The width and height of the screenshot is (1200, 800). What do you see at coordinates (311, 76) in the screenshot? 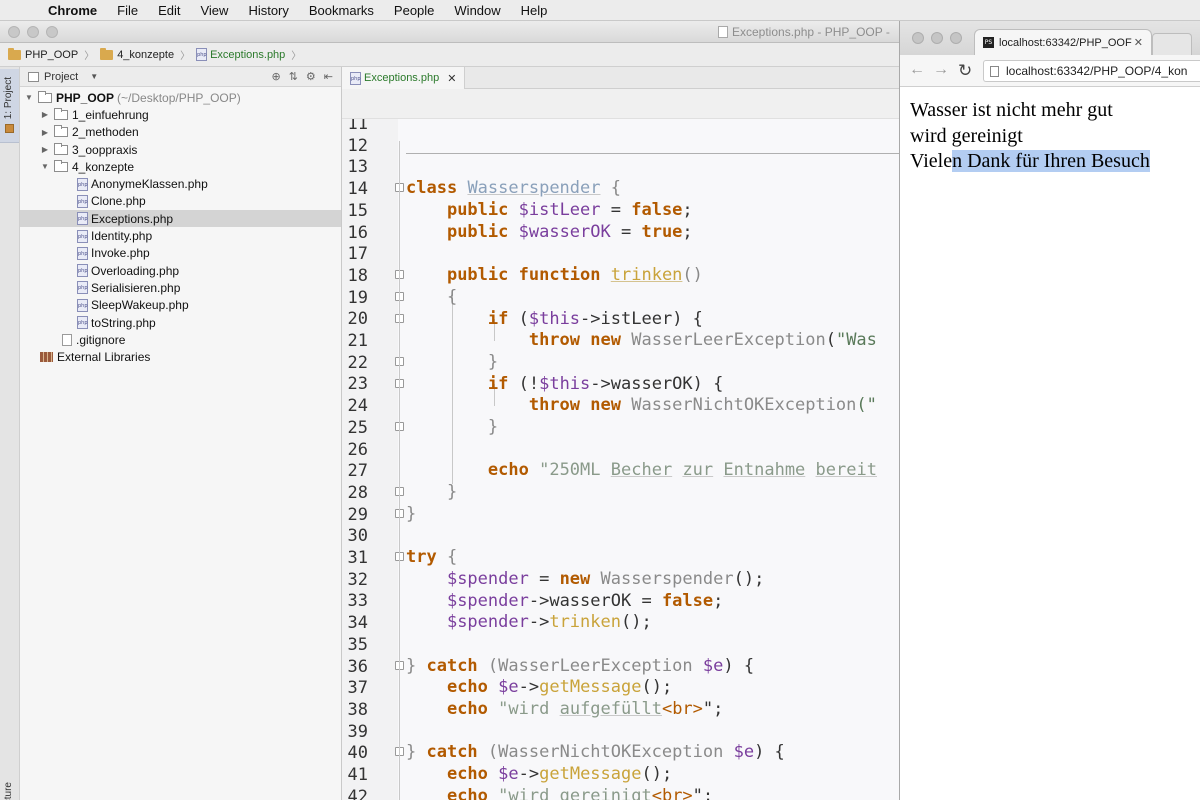
I see `gear-icon: ⚙` at bounding box center [311, 76].